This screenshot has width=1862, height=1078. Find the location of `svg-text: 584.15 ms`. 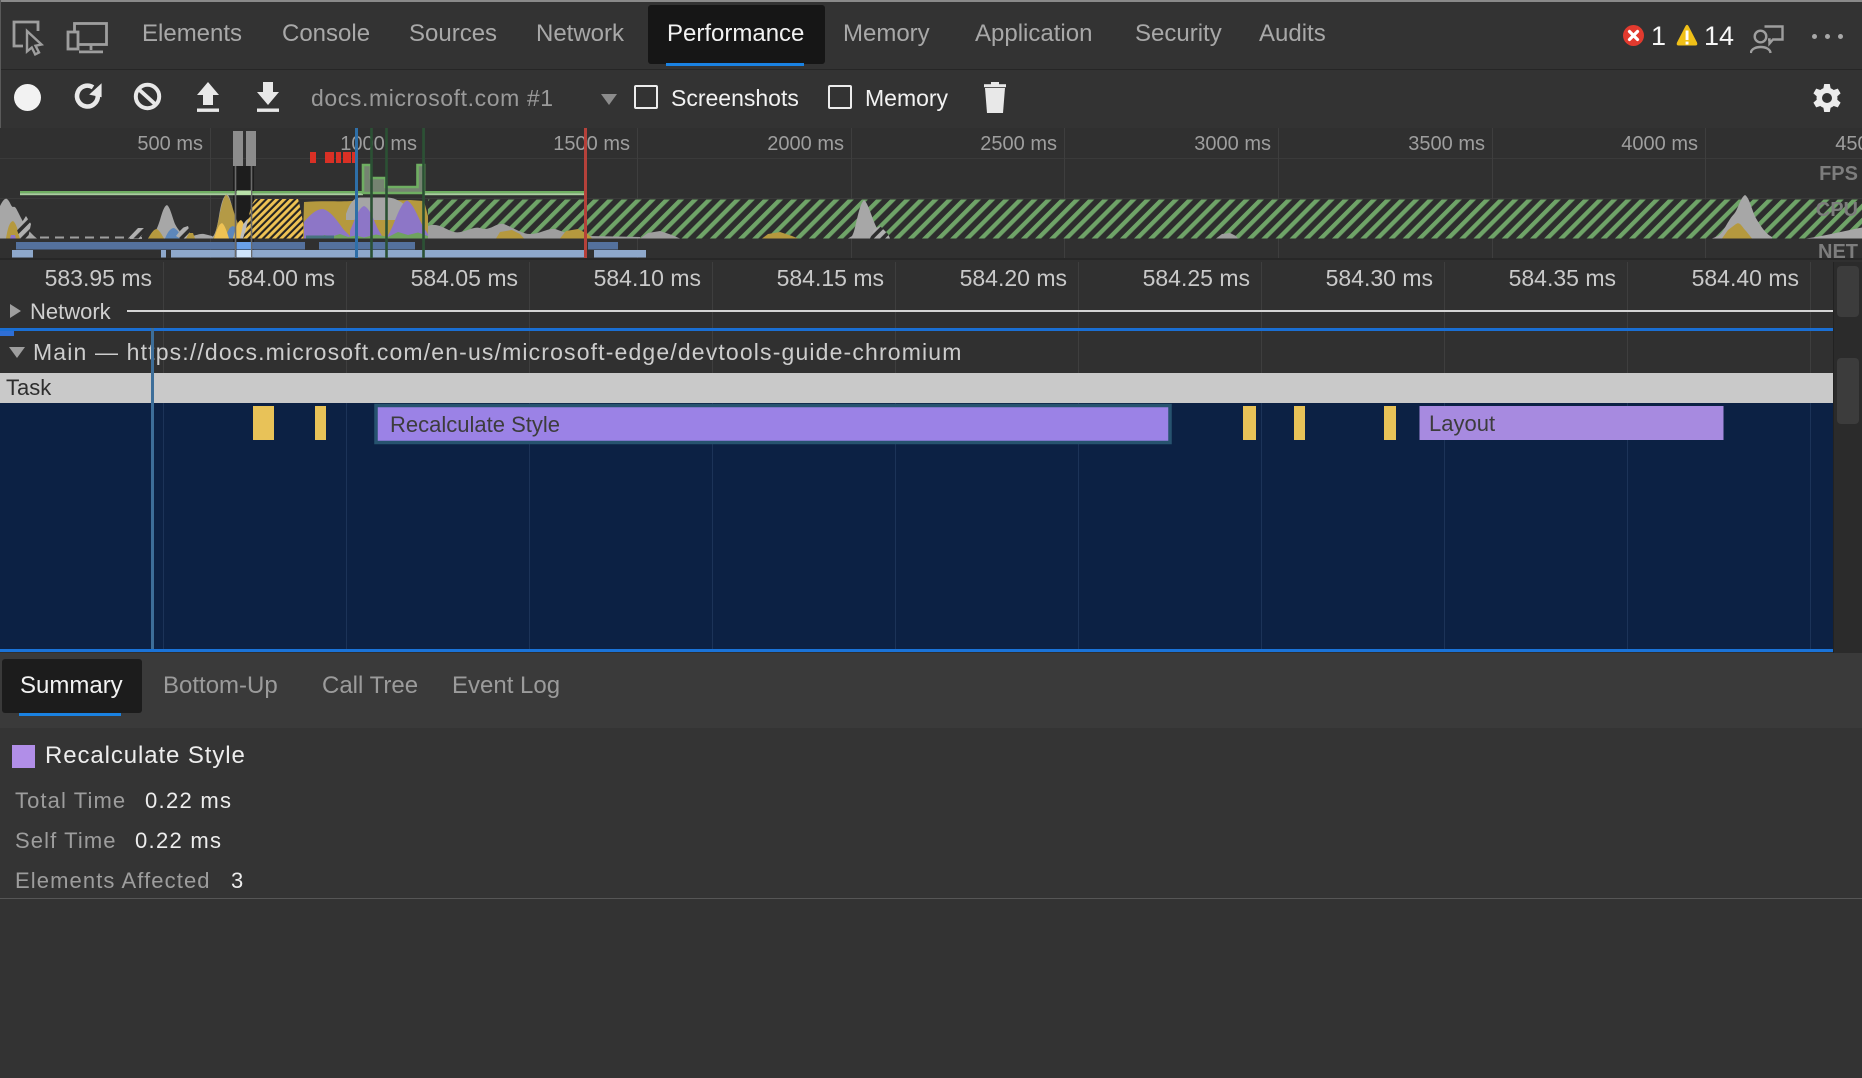

svg-text: 584.15 ms is located at coordinates (830, 278).